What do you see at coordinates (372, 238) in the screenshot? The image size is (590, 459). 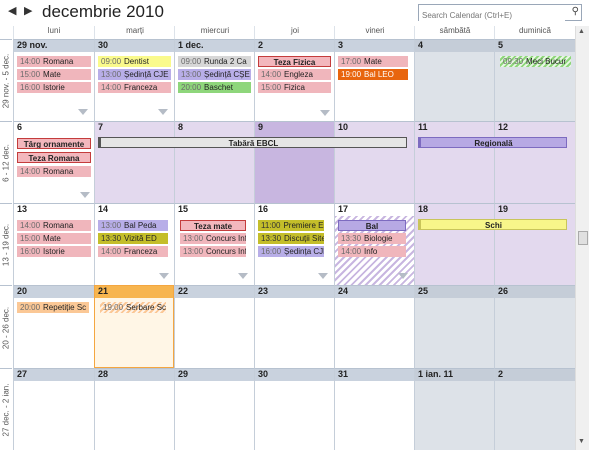 I see `event: 13:30 Biologie` at bounding box center [372, 238].